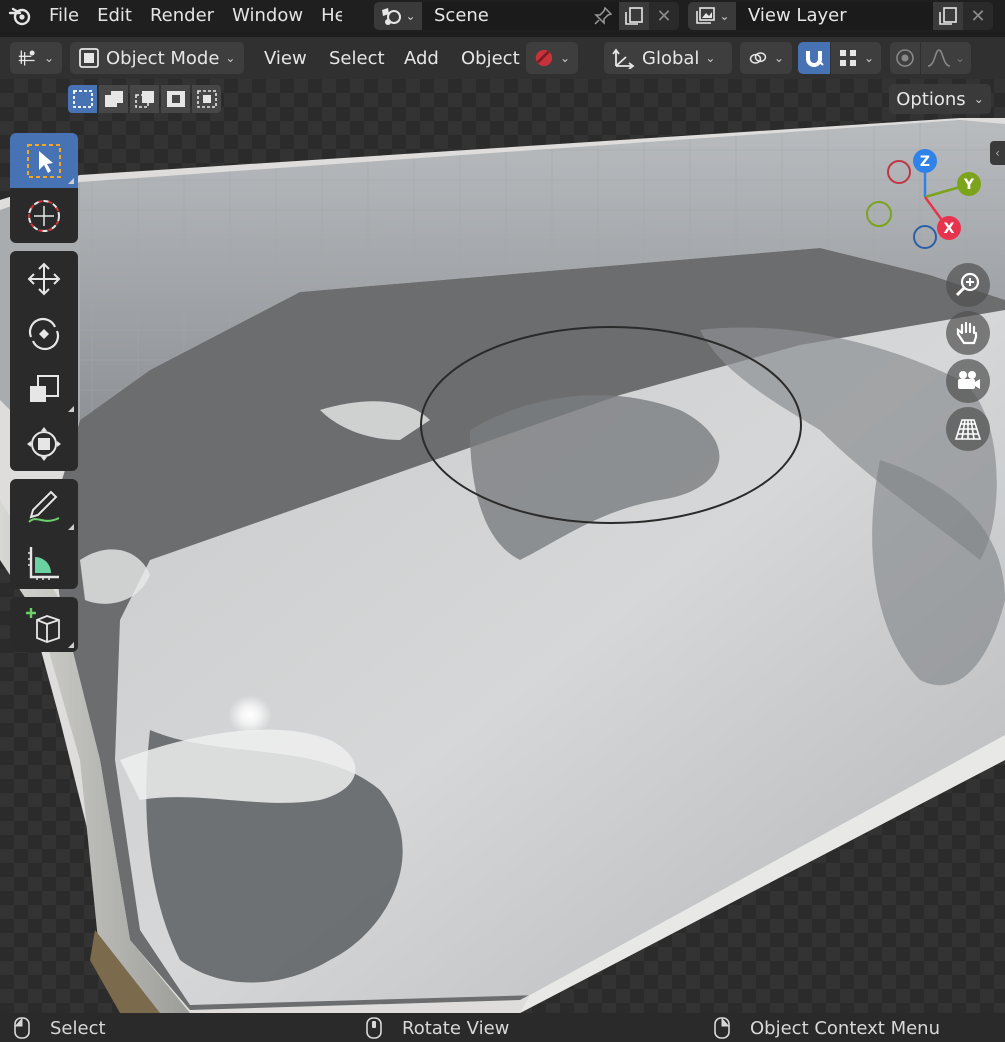 This screenshot has height=1042, width=1005. Describe the element at coordinates (44, 278) in the screenshot. I see `tool-move` at that location.